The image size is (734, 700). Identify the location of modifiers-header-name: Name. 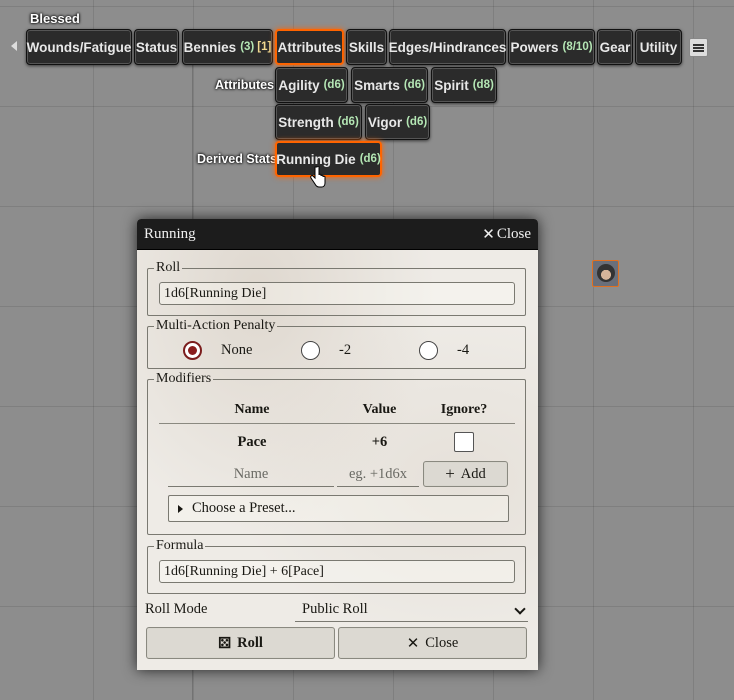
(252, 409).